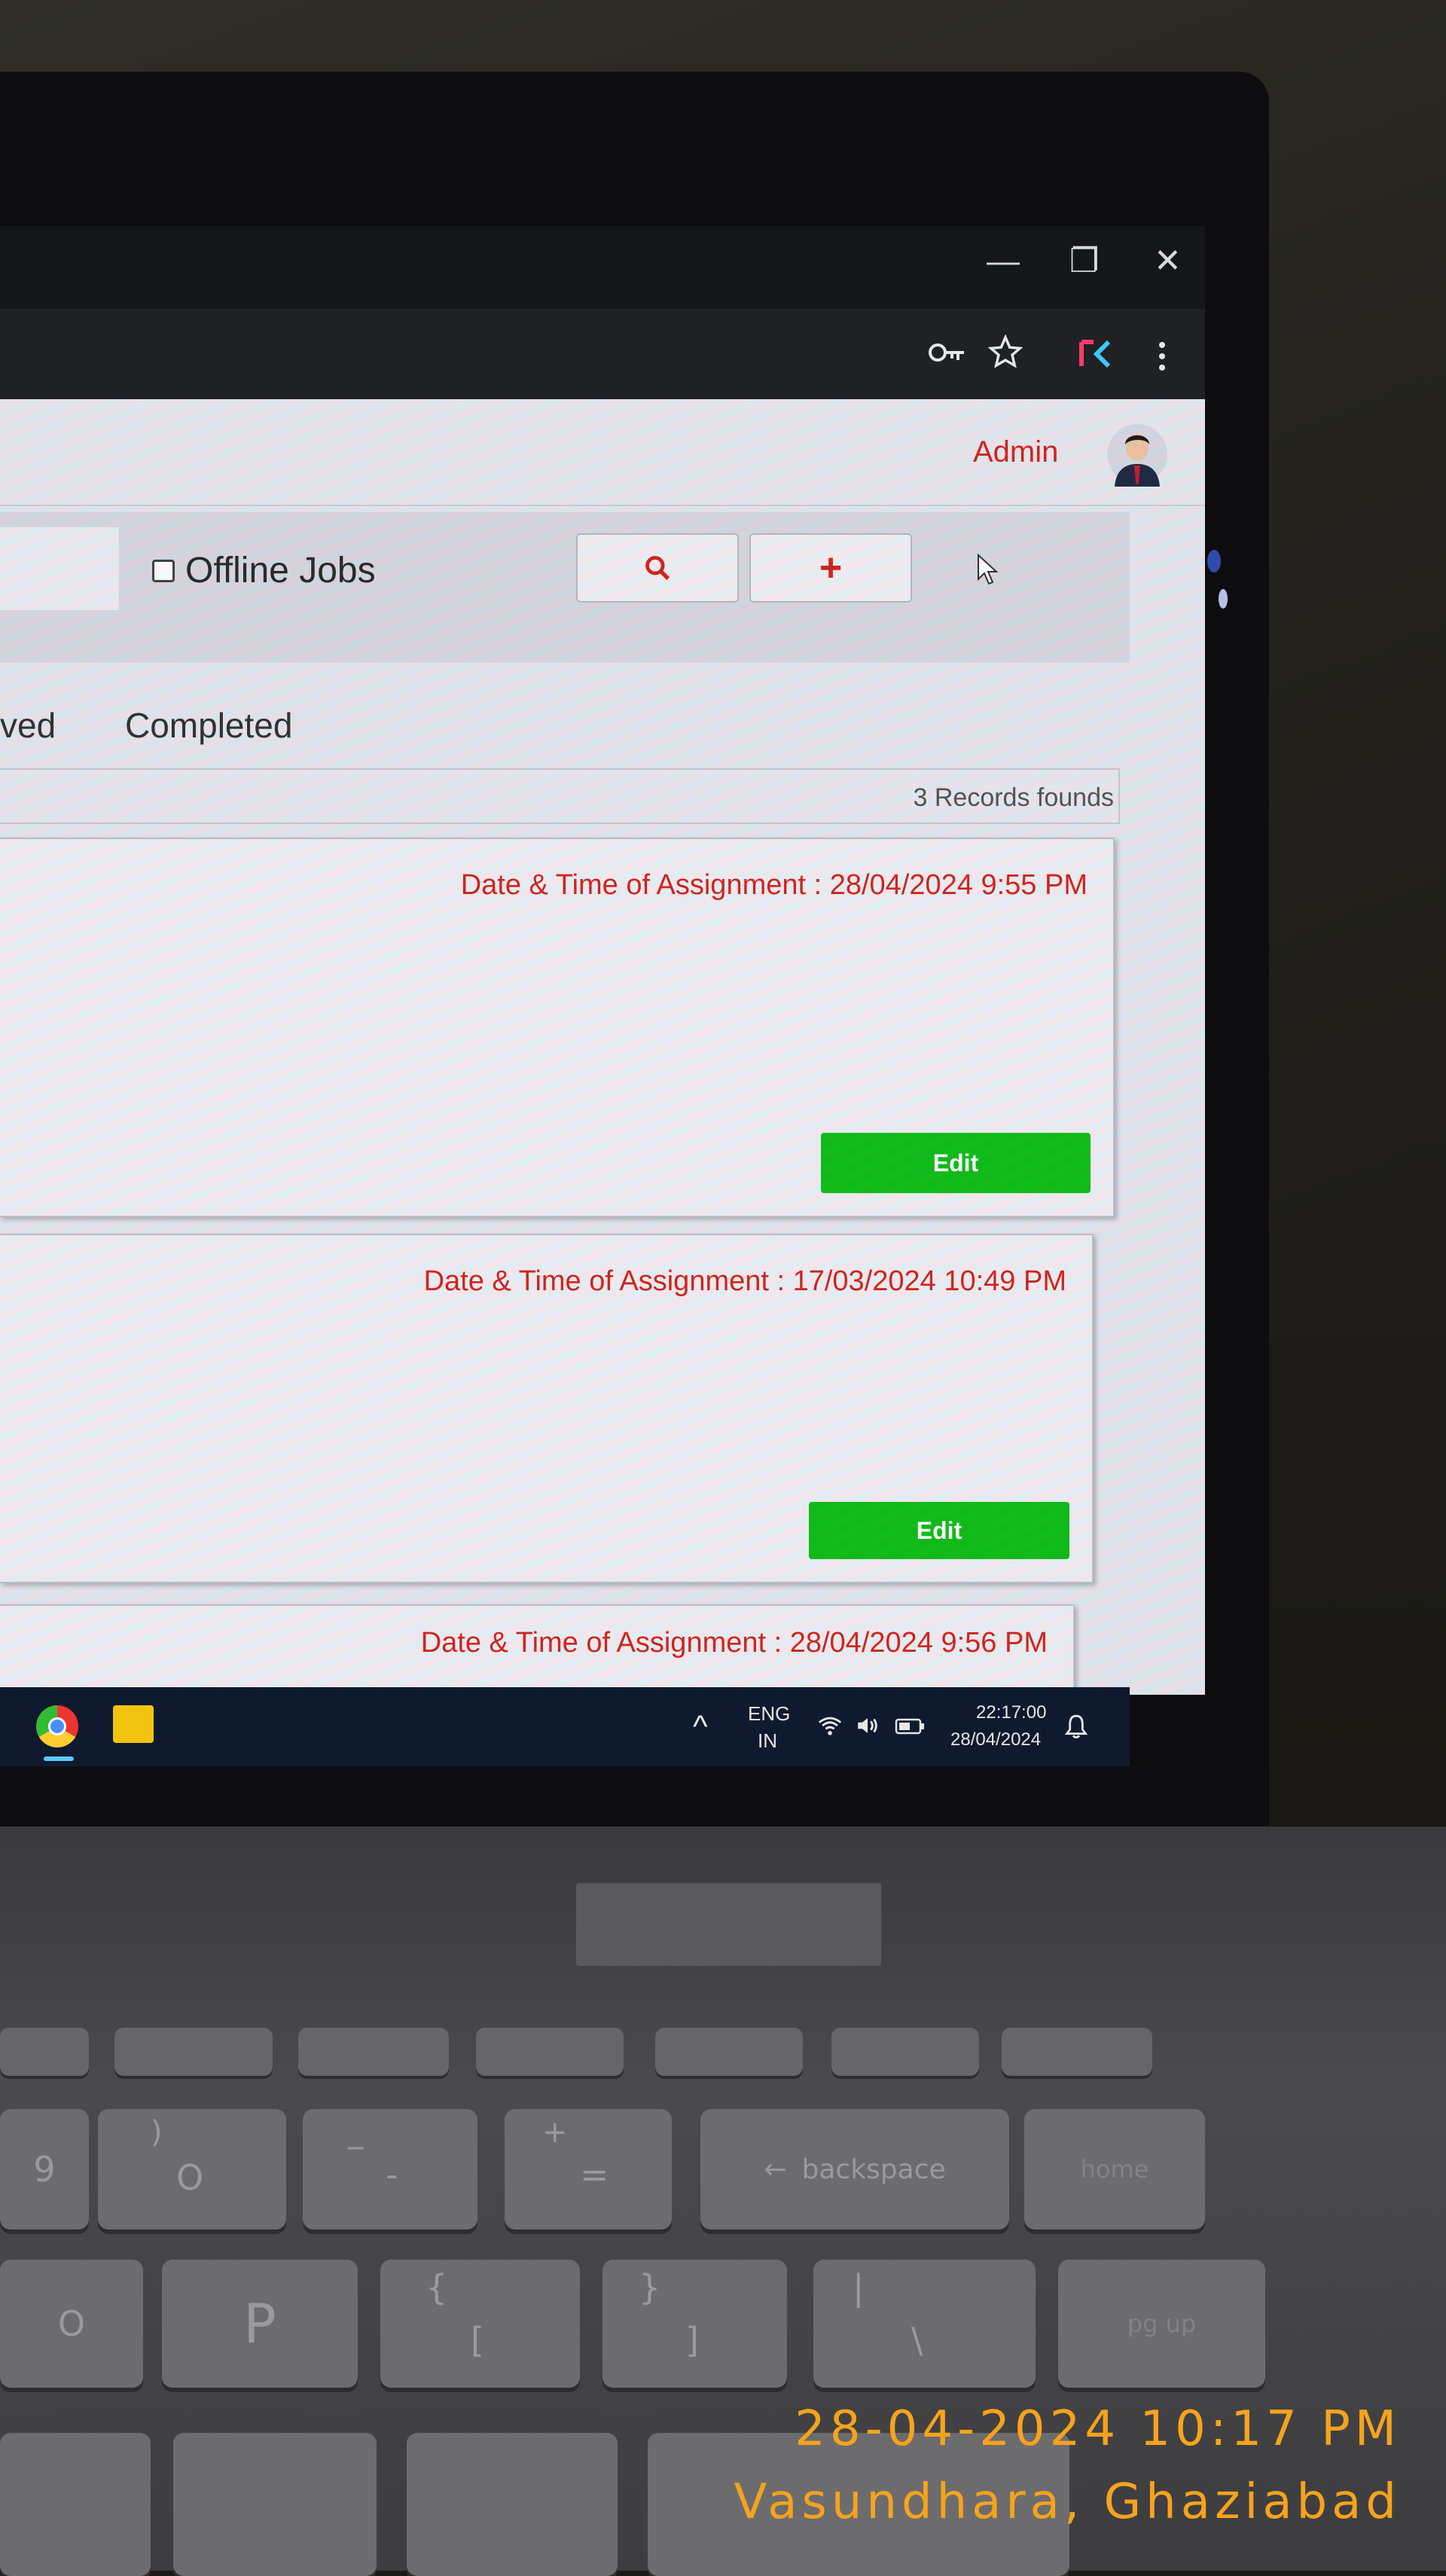  I want to click on clock-date: 28/04/2024, so click(995, 1740).